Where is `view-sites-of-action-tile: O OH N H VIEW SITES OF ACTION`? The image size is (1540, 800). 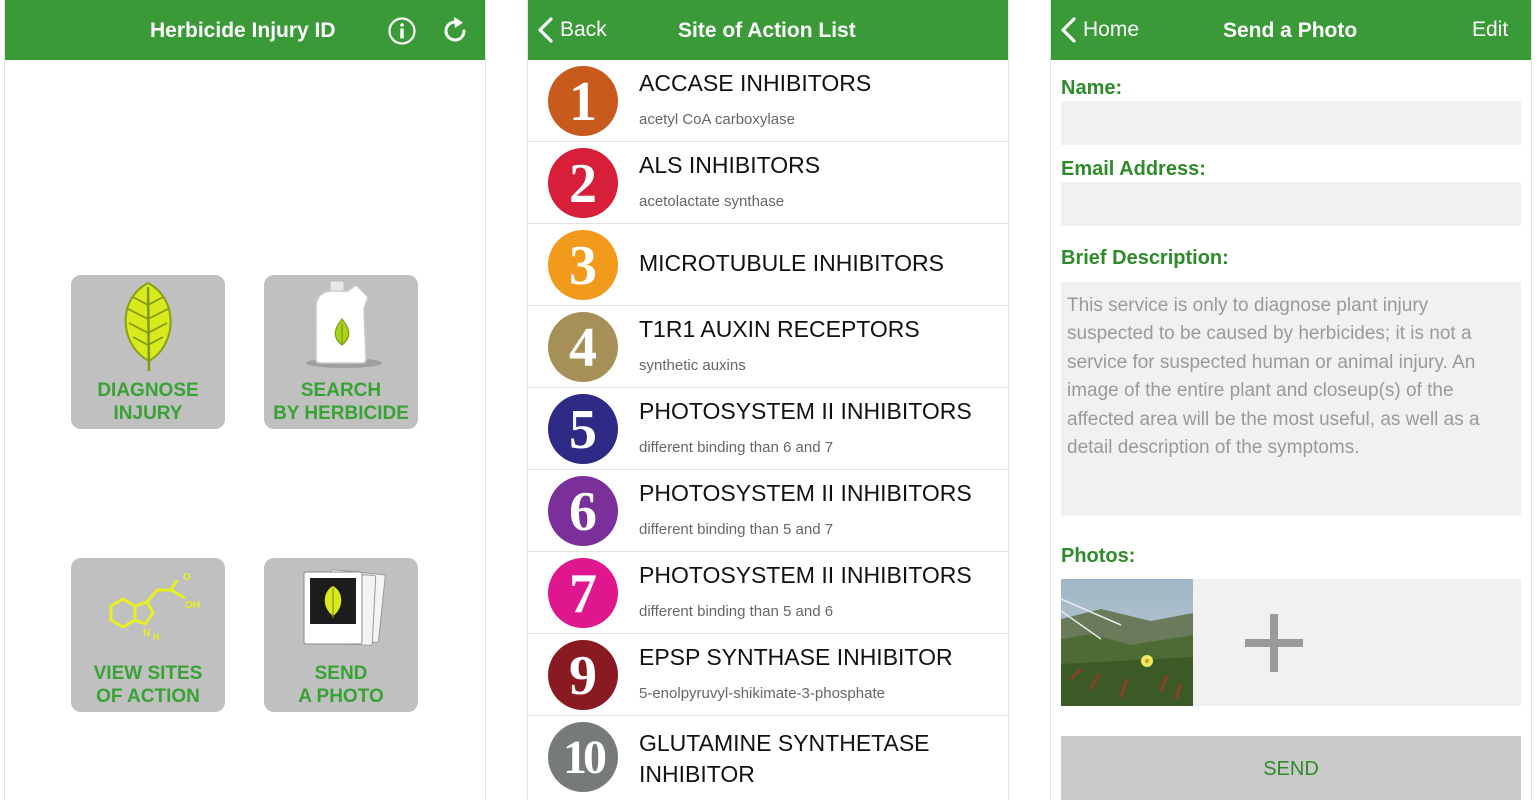 view-sites-of-action-tile: O OH N H VIEW SITES OF ACTION is located at coordinates (148, 635).